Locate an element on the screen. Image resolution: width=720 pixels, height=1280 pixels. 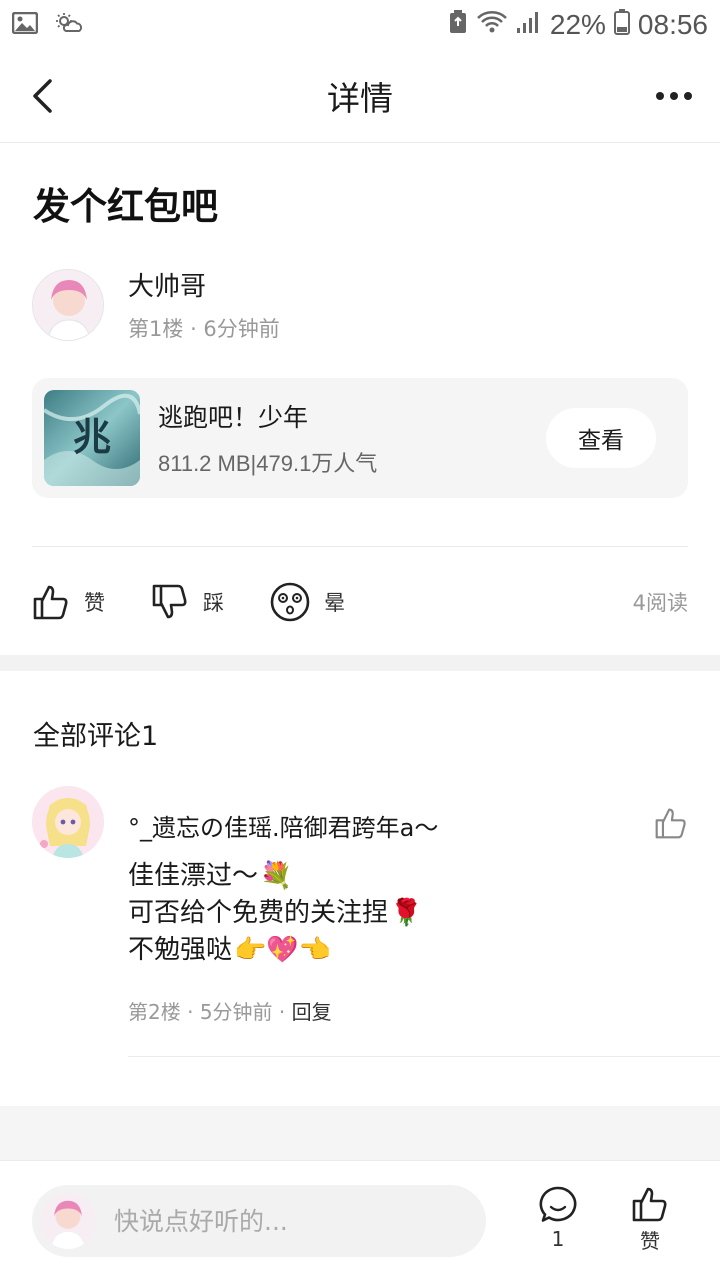
post-title: 发个红包吧 is located at coordinates (125, 206).